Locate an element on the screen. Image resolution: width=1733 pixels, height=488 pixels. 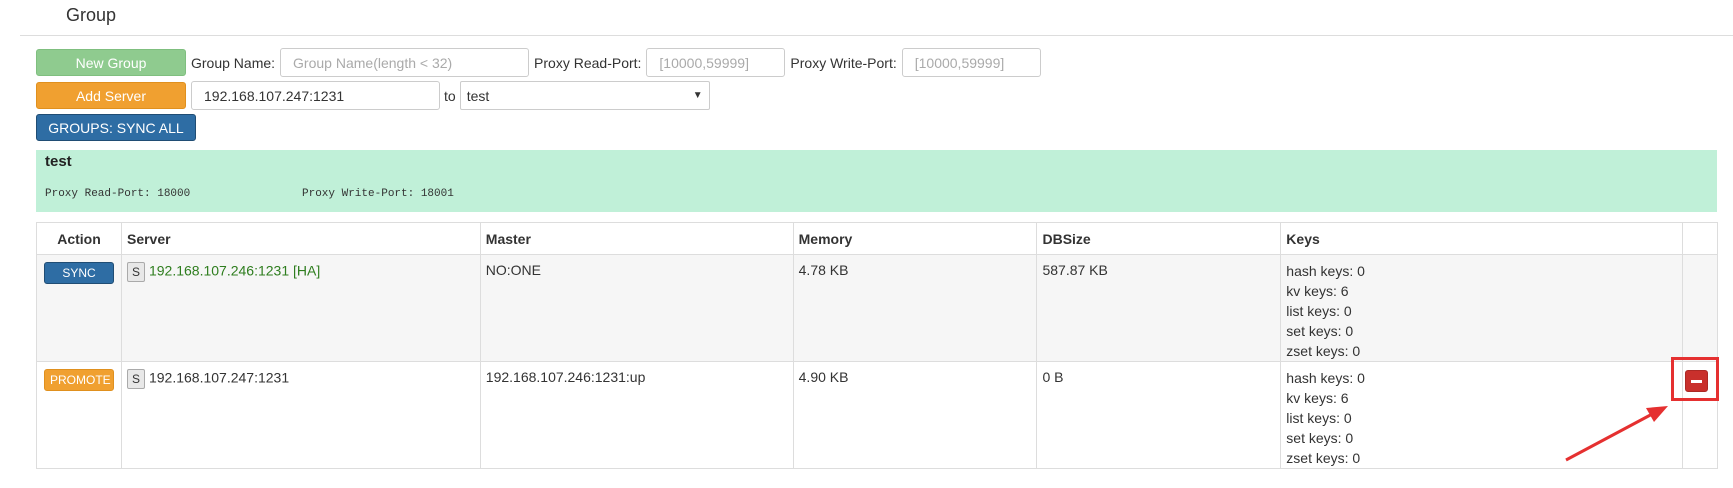
proxy-read-port-input is located at coordinates (716, 62).